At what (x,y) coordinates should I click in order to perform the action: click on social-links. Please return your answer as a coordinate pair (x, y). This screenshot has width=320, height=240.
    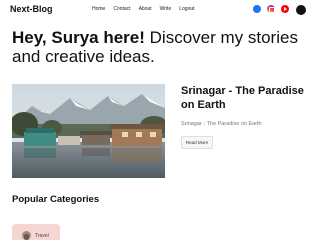
    Looking at the image, I should click on (271, 9).